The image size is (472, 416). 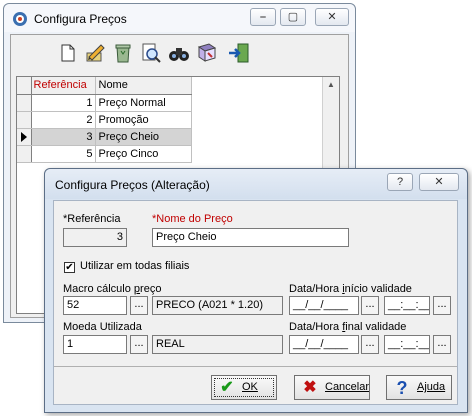 I want to click on final-validade-label: Data/Hora final validade, so click(x=348, y=327).